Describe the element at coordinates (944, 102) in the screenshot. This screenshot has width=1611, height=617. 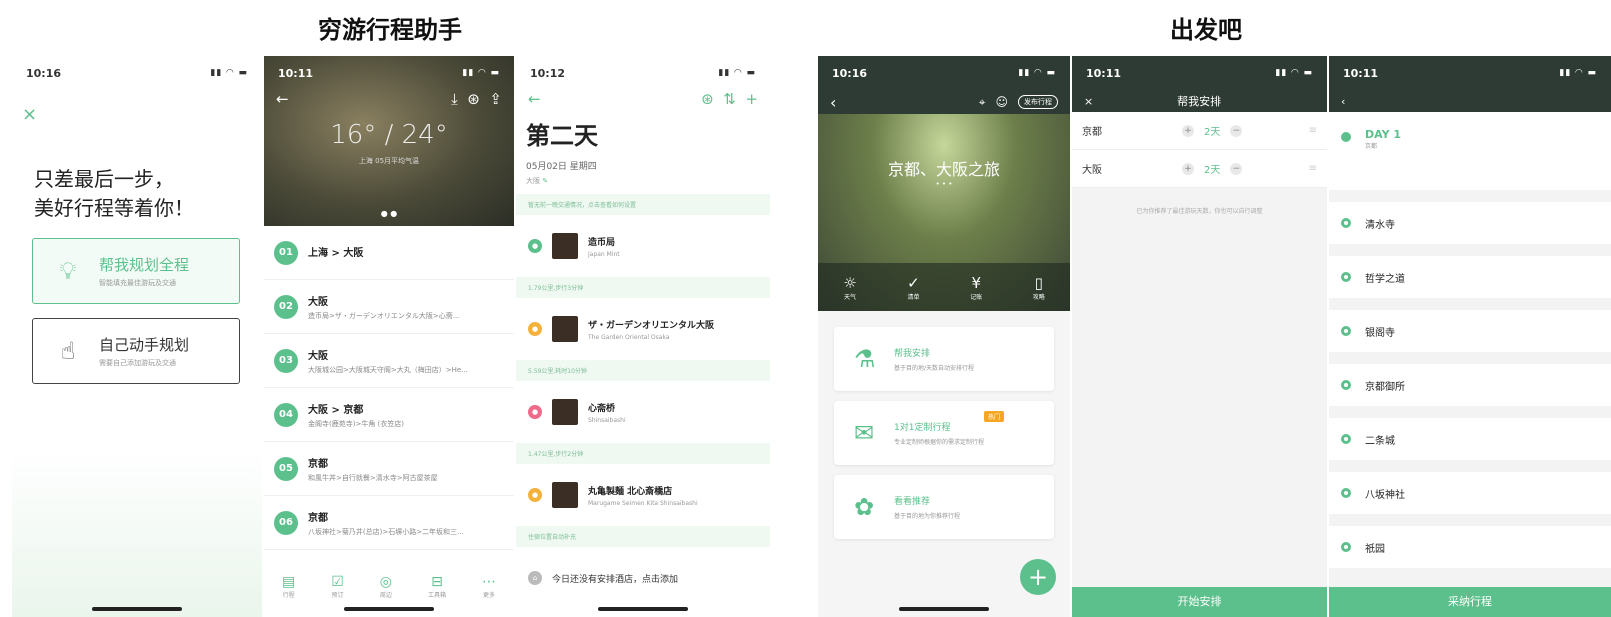
I see `top-nav: ‹ ⌖ ☺ 发布行程` at that location.